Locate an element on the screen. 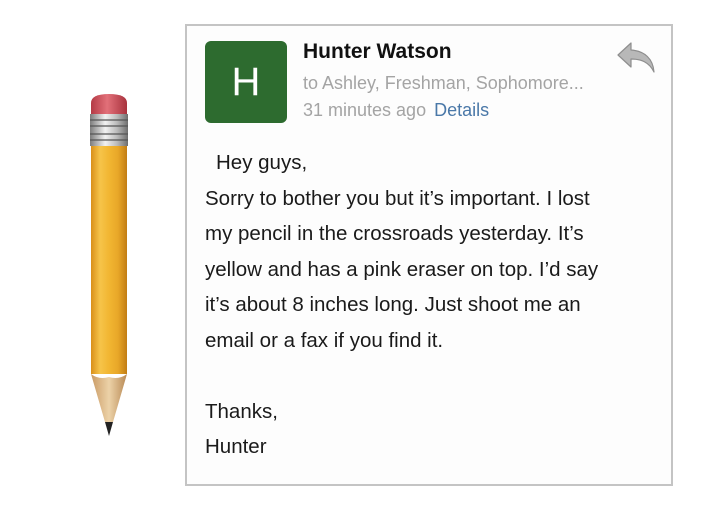 The image size is (716, 518). signature-line: Hunter is located at coordinates (236, 446).